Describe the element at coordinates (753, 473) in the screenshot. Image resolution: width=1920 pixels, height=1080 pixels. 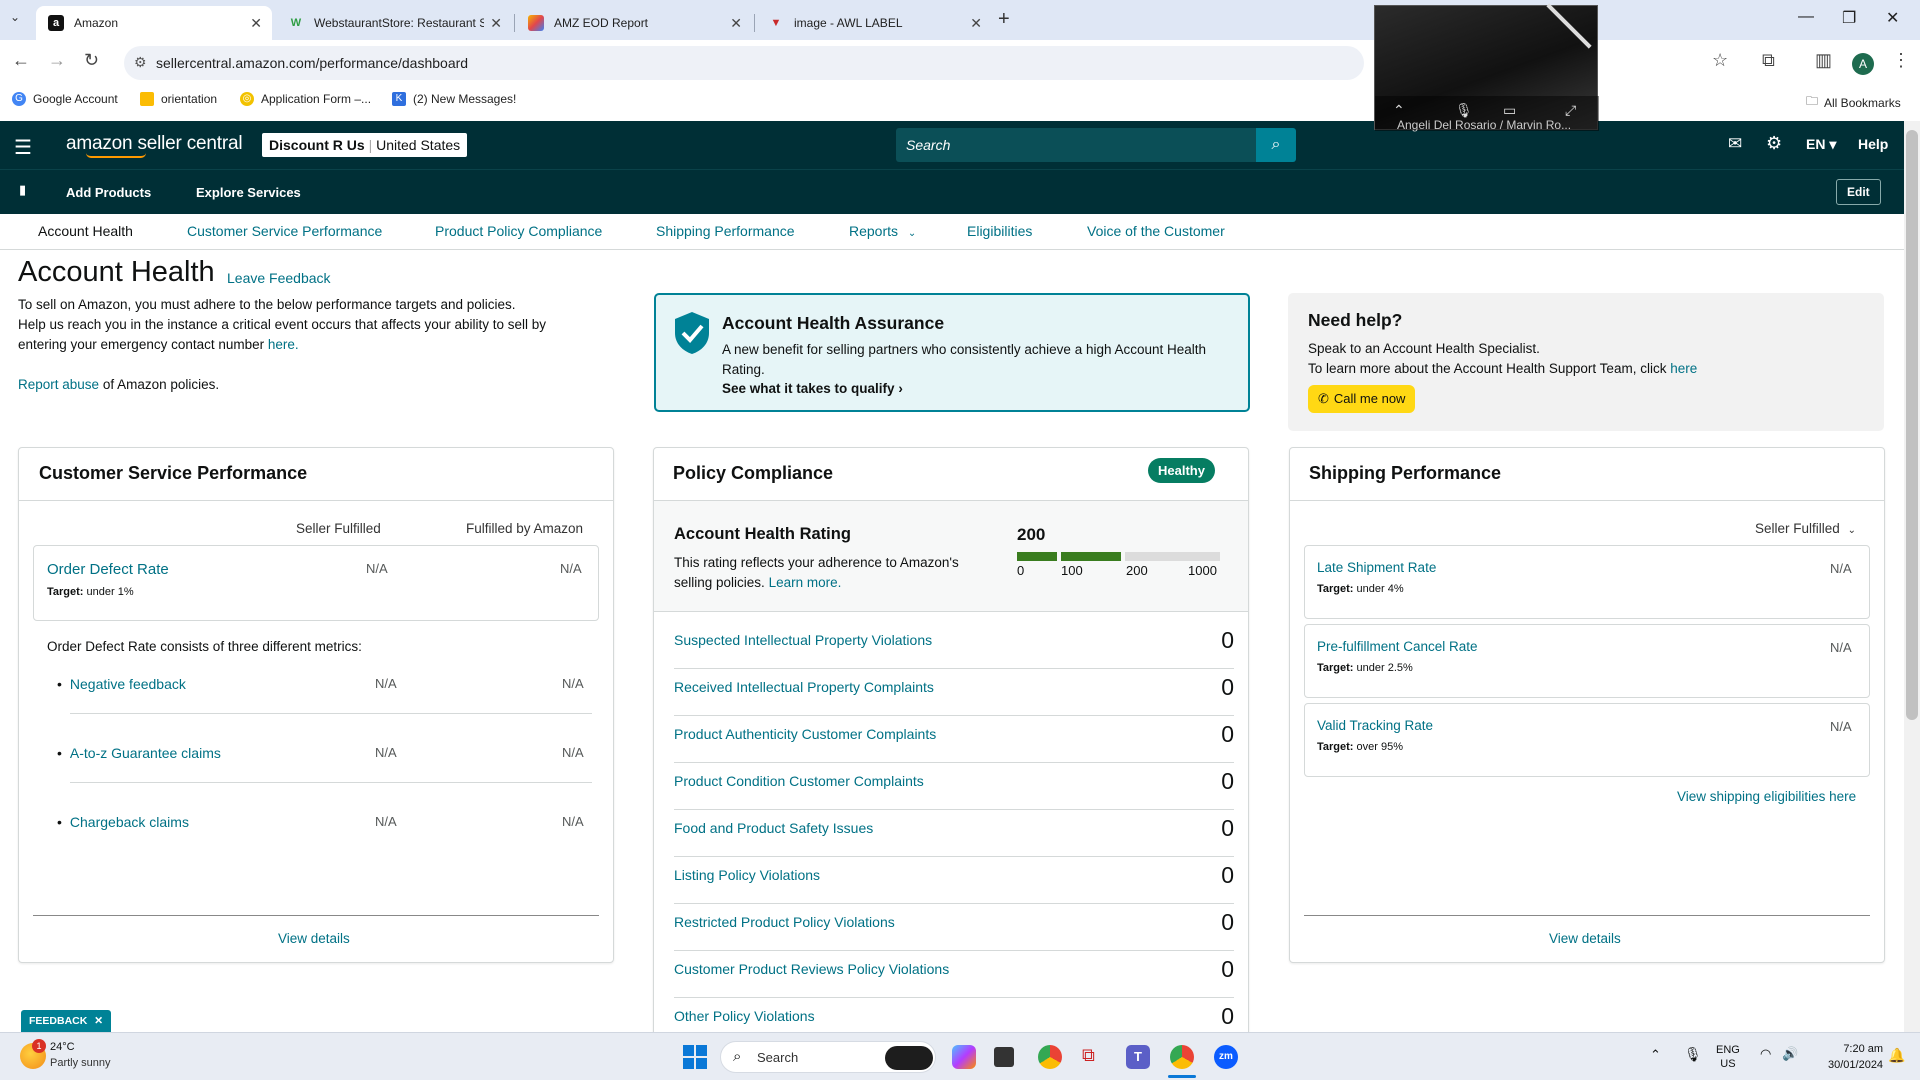
I see `policy-title: Policy Compliance` at that location.